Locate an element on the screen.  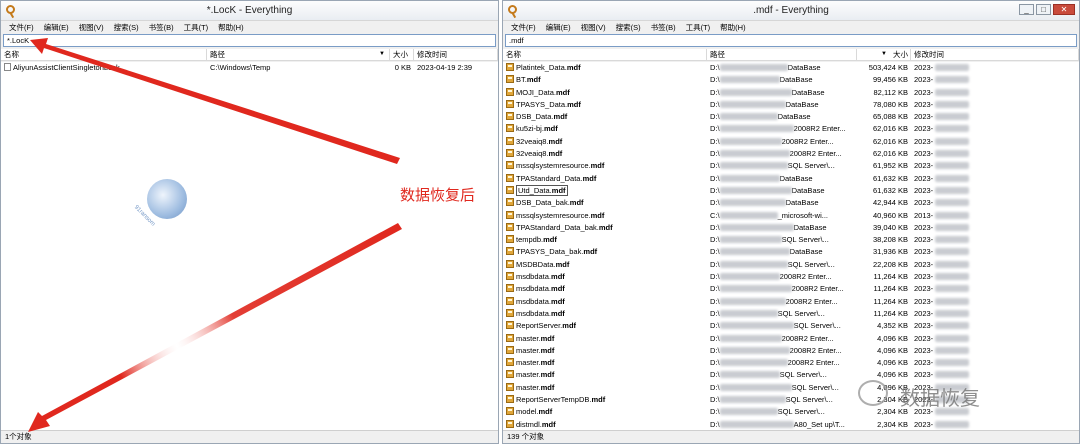
list-item: TPASYS_Data.mdf D:\ DataBase 78,080 KB 2023- is located at coordinates (791, 105).